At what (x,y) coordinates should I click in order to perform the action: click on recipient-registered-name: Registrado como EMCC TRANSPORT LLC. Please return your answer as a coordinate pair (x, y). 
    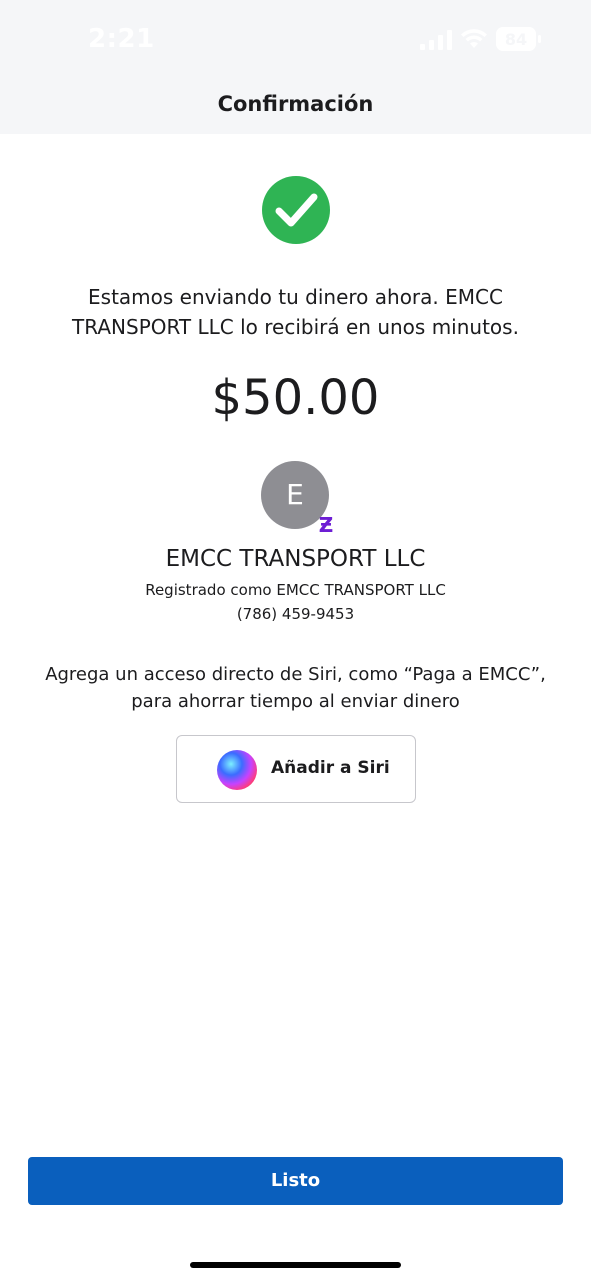
    Looking at the image, I should click on (295, 590).